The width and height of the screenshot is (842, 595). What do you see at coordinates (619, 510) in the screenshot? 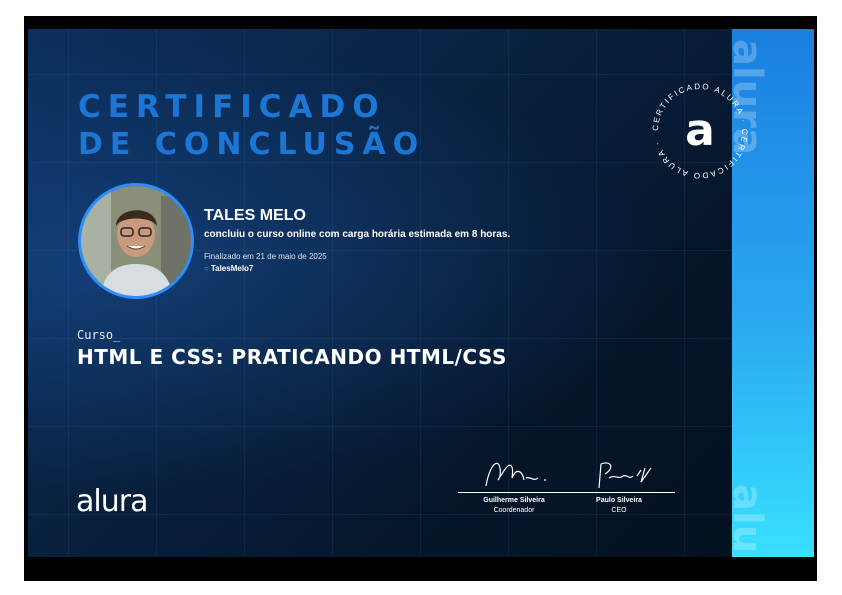
I see `signatory-role: CEO` at bounding box center [619, 510].